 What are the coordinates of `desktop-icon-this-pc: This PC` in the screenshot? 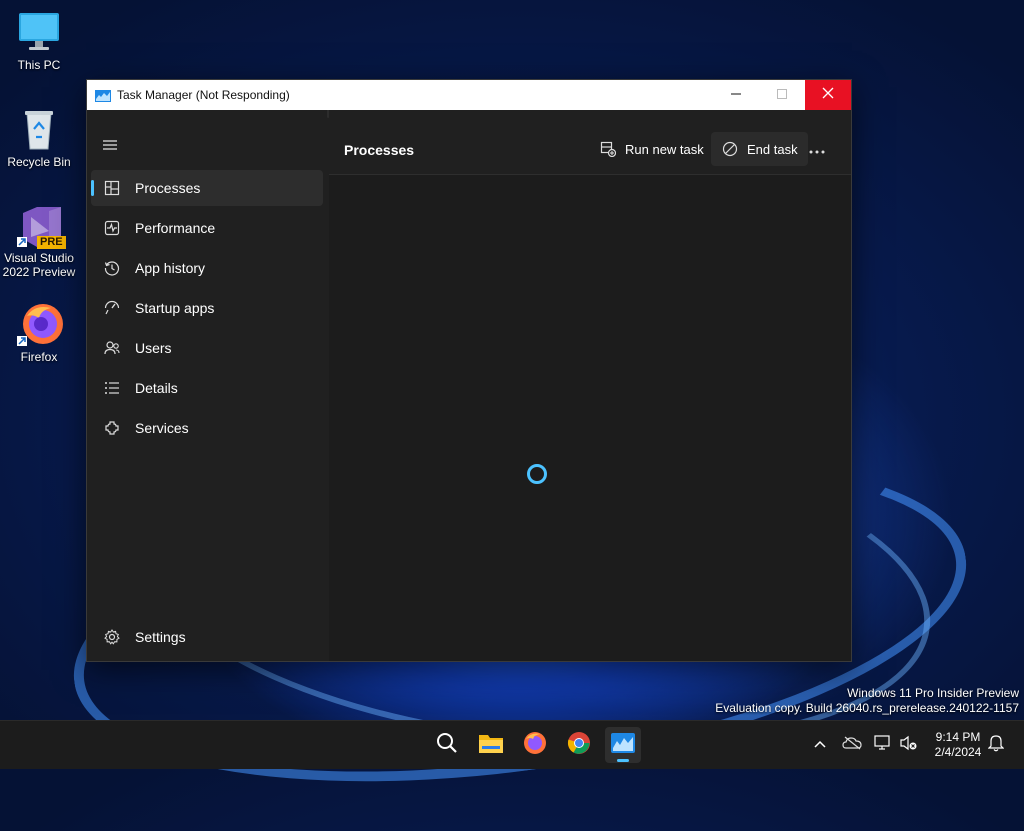 It's located at (39, 41).